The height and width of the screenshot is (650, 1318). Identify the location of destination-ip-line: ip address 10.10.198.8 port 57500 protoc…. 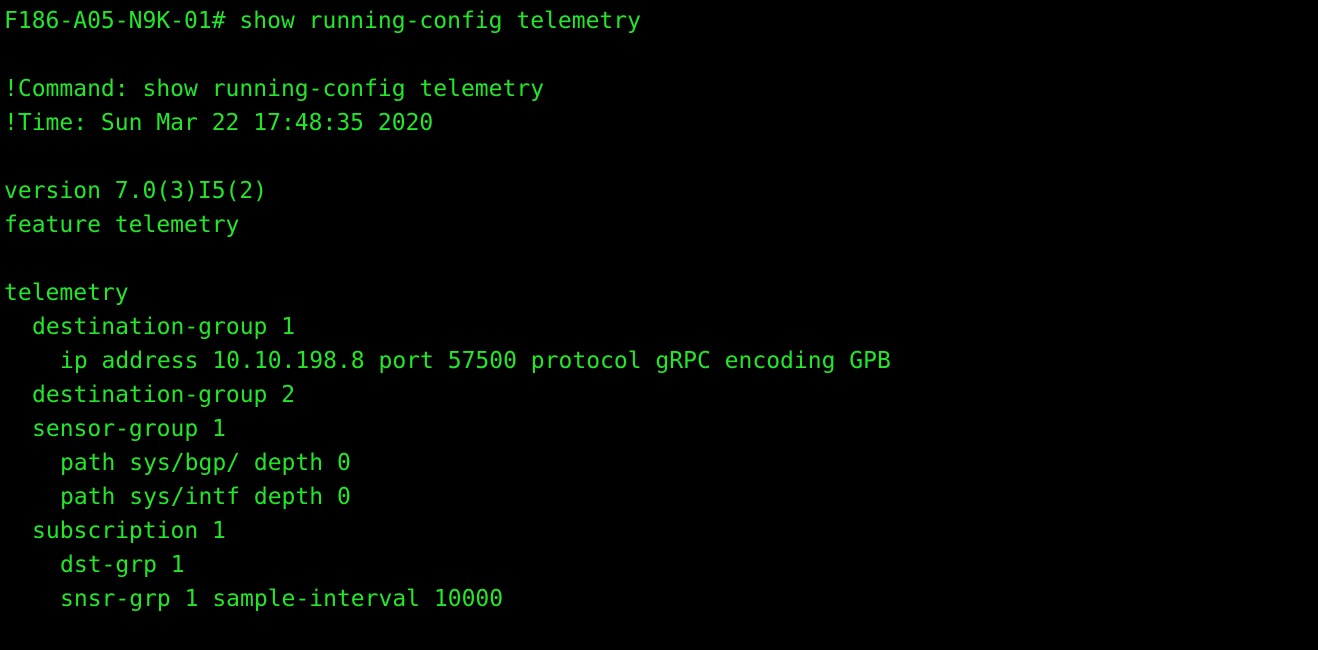
(475, 361).